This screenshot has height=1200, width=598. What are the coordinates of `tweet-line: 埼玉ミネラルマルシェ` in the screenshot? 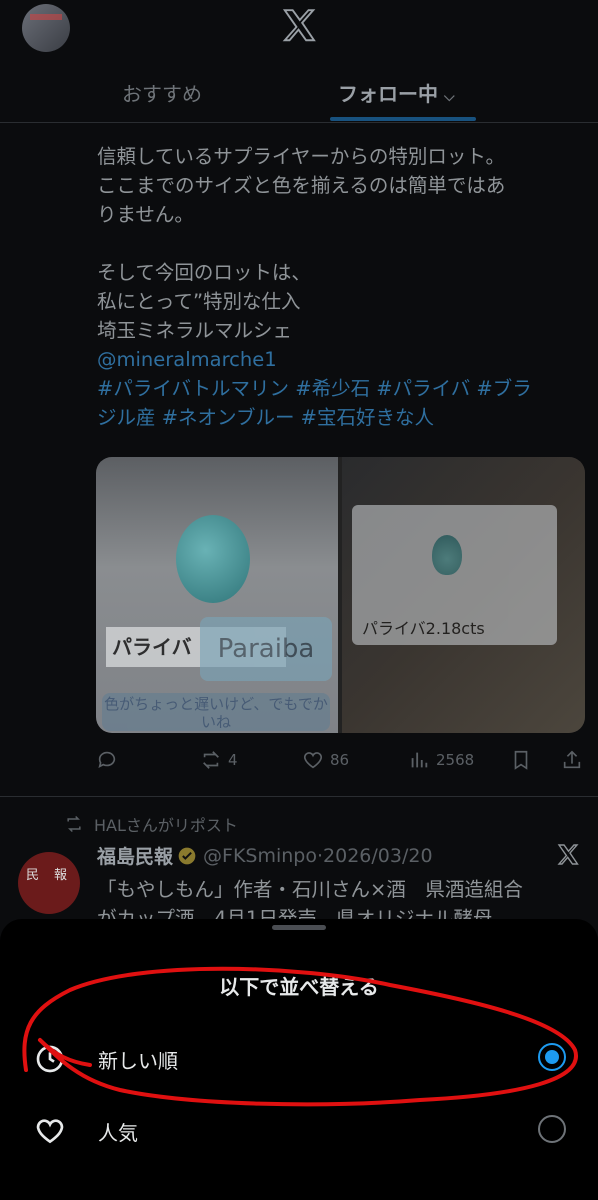 It's located at (195, 330).